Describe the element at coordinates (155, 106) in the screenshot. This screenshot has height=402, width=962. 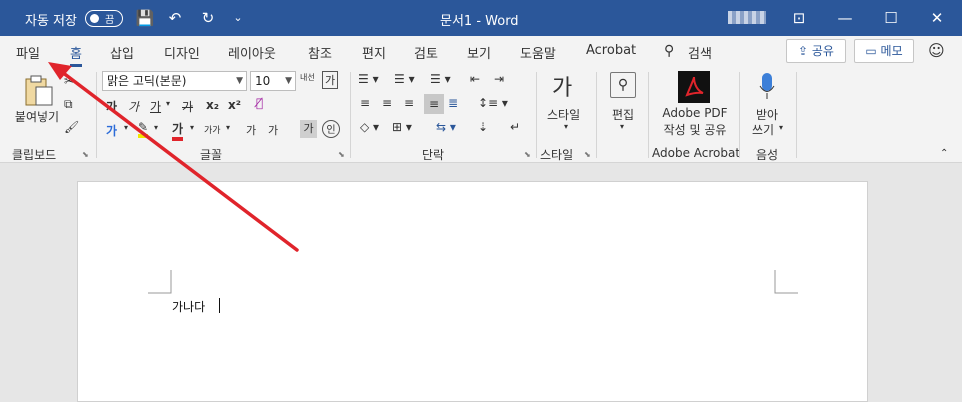
I see `underline-icon: 가` at that location.